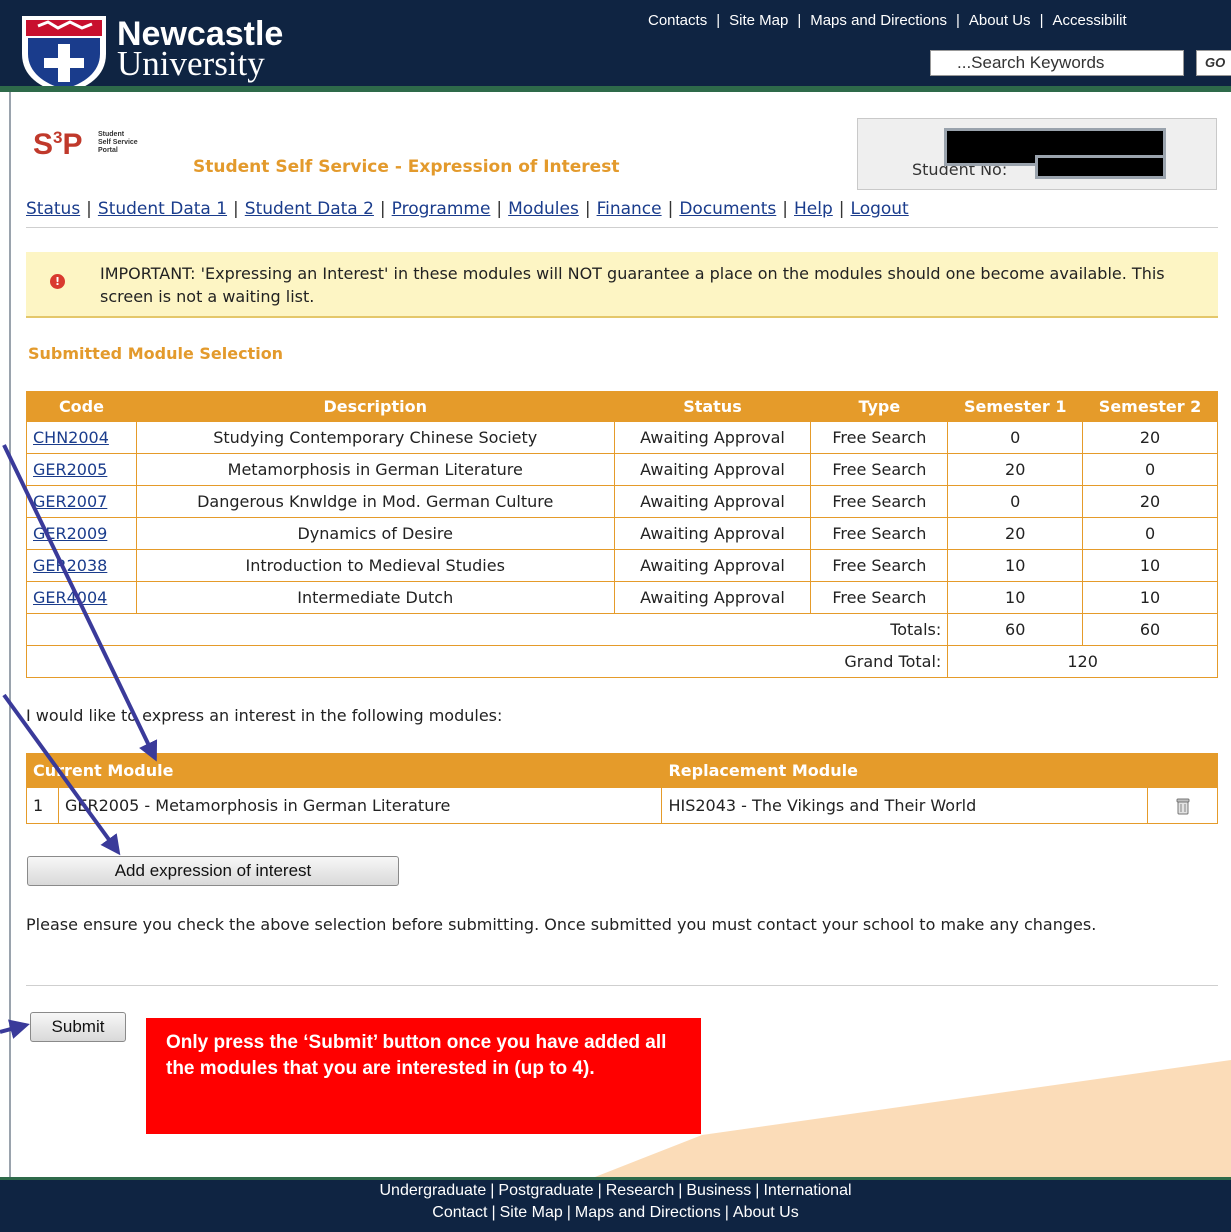 This screenshot has height=1232, width=1231. I want to click on column-header-description: Description, so click(375, 406).